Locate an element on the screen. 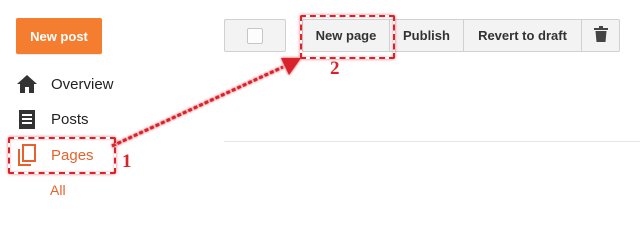  step-number-1: 1 is located at coordinates (127, 161).